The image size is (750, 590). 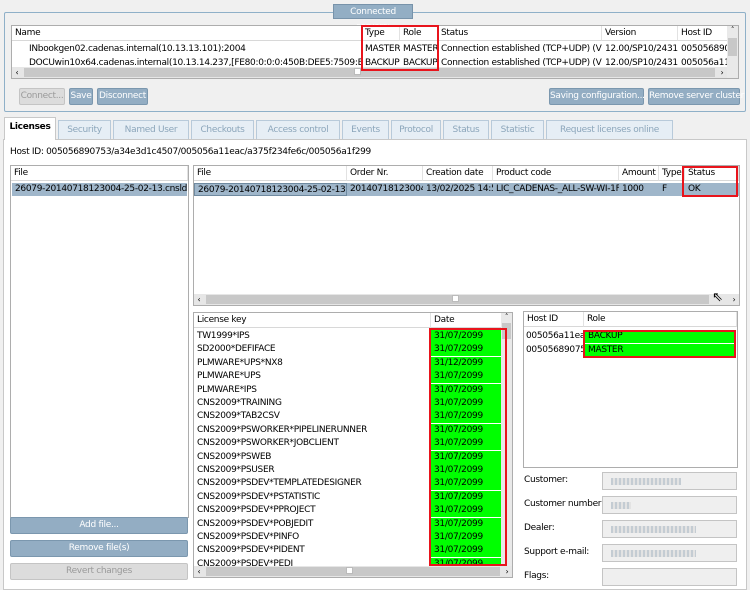 I want to click on tab-access-control: Access control, so click(x=298, y=129).